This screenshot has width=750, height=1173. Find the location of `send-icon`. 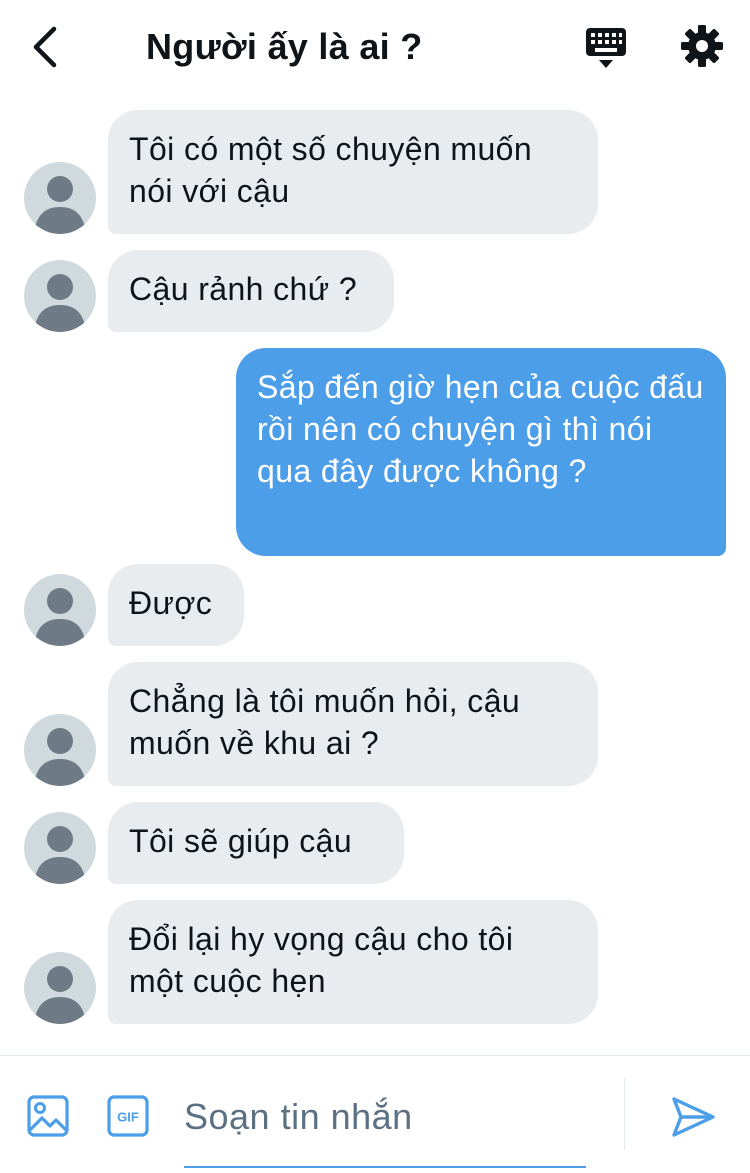

send-icon is located at coordinates (693, 1117).